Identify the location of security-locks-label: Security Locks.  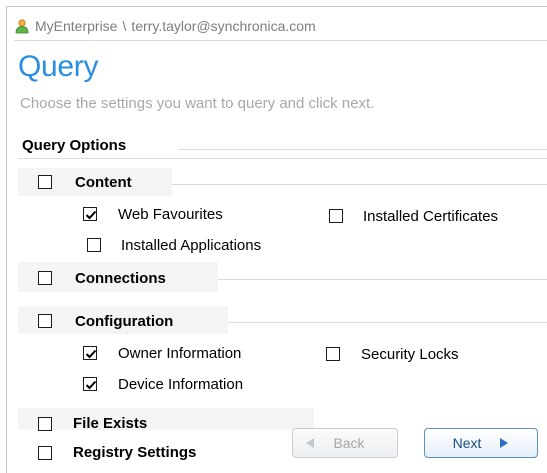
(410, 354).